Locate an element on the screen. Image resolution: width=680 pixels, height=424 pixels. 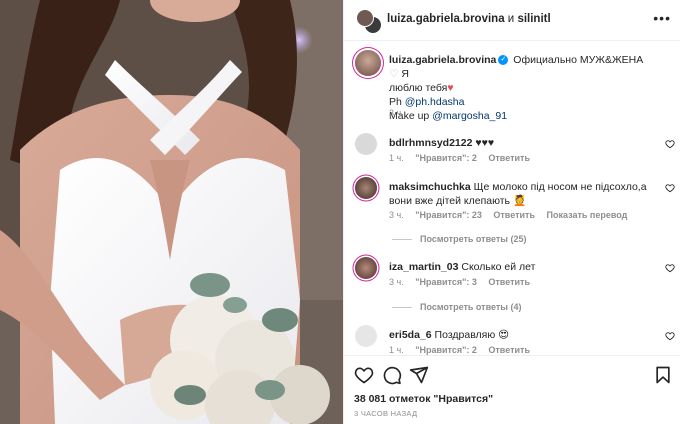
post-authors: luiza.gabriela.brovina и silinitl is located at coordinates (469, 19).